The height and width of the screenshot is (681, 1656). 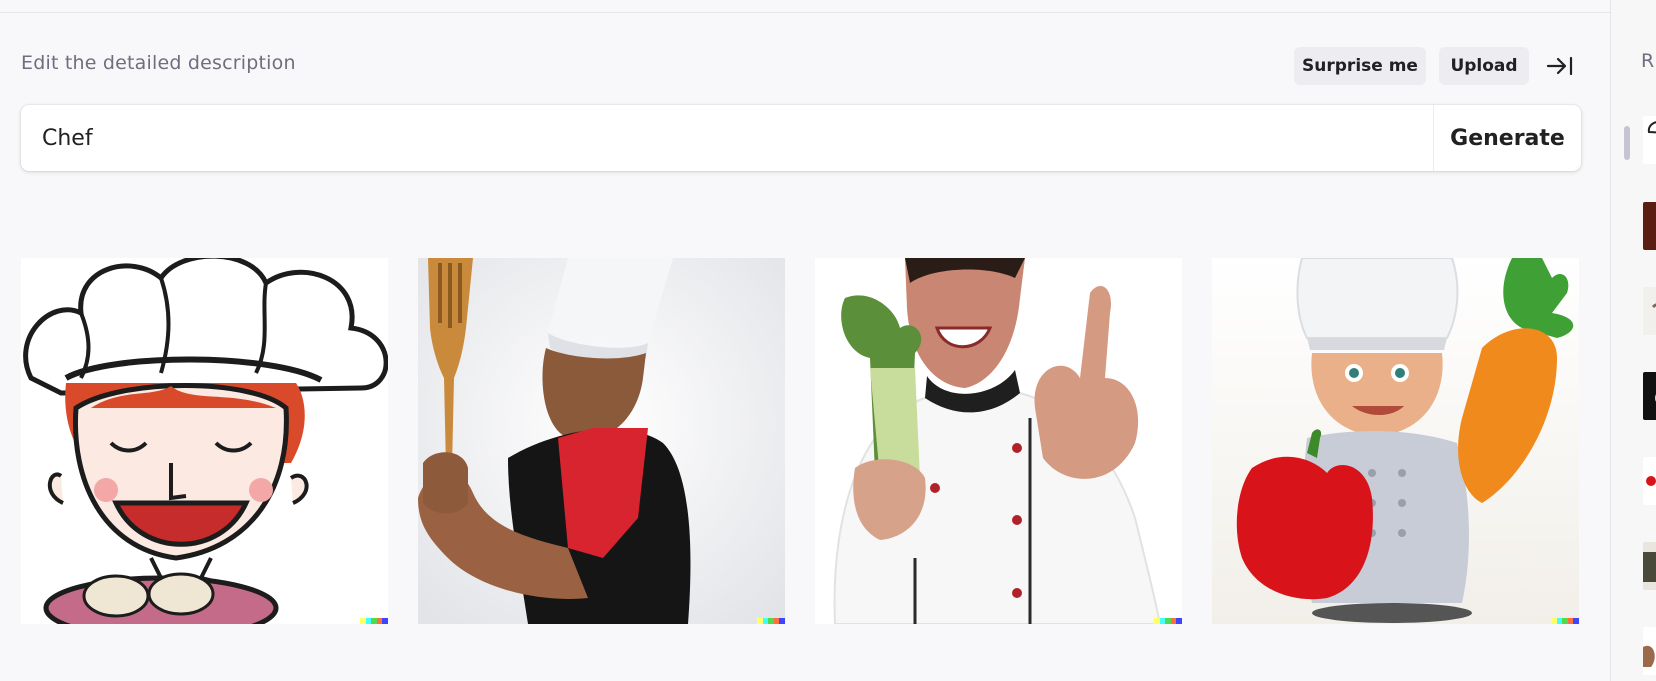 I want to click on gallery-image-celery-chef, so click(x=998, y=441).